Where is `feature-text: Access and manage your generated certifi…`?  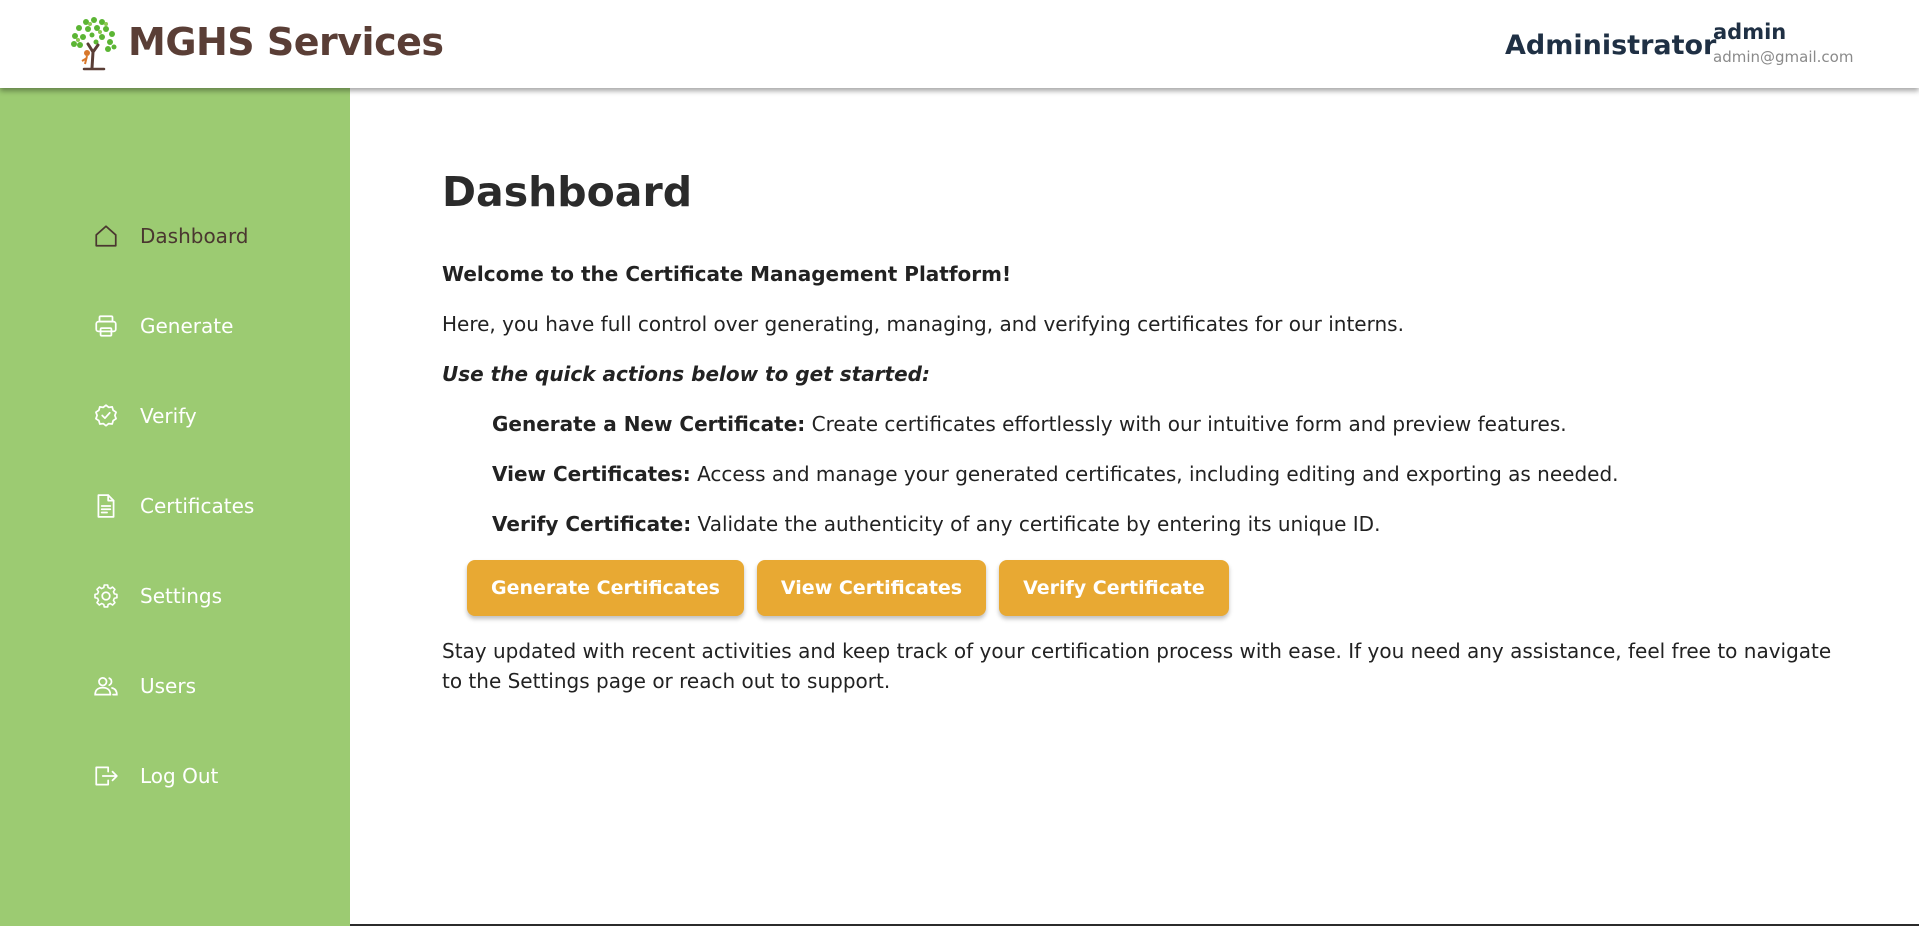
feature-text: Access and manage your generated certifi… is located at coordinates (1154, 474).